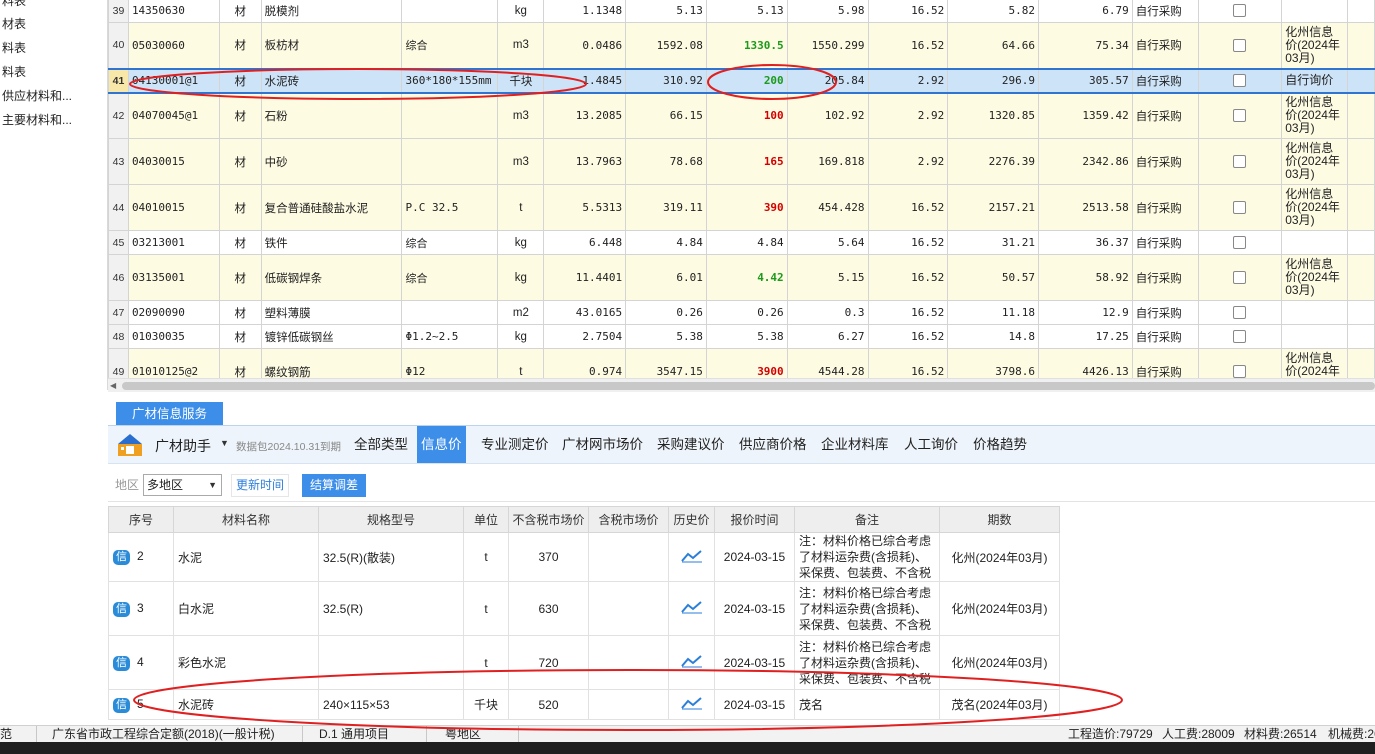 The image size is (1375, 754). I want to click on material-name: 螺纹钢筋, so click(331, 363).